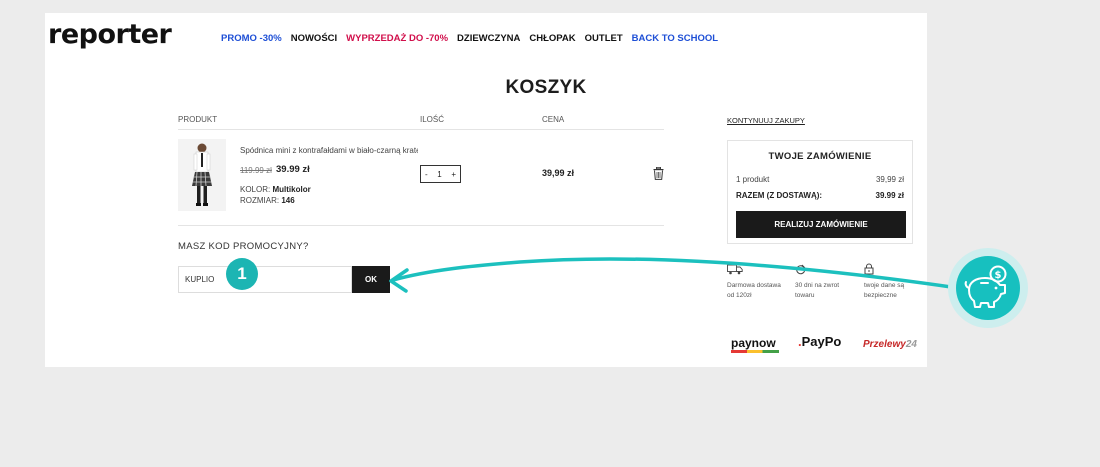 The width and height of the screenshot is (1100, 467). I want to click on piggy-bank-icon: $, so click(988, 288).